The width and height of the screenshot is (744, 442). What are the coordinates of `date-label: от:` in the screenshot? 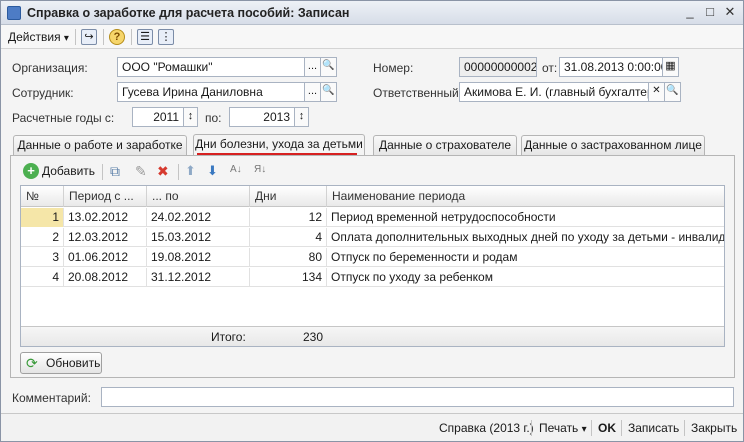 It's located at (550, 68).